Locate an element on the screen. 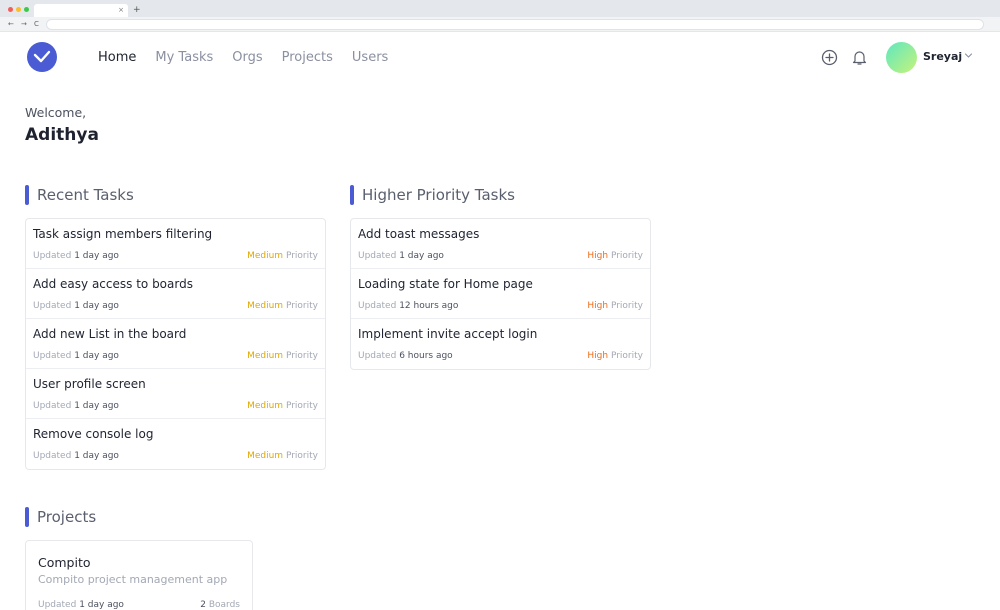  project-updated: Updated 1 day ago is located at coordinates (81, 605).